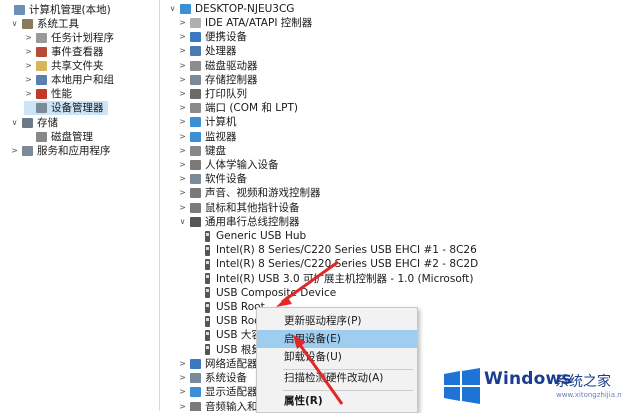  What do you see at coordinates (462, 386) in the screenshot?
I see `windows-logo-icon` at bounding box center [462, 386].